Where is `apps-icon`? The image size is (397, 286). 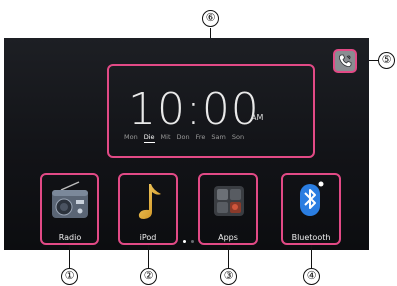 apps-icon is located at coordinates (229, 201).